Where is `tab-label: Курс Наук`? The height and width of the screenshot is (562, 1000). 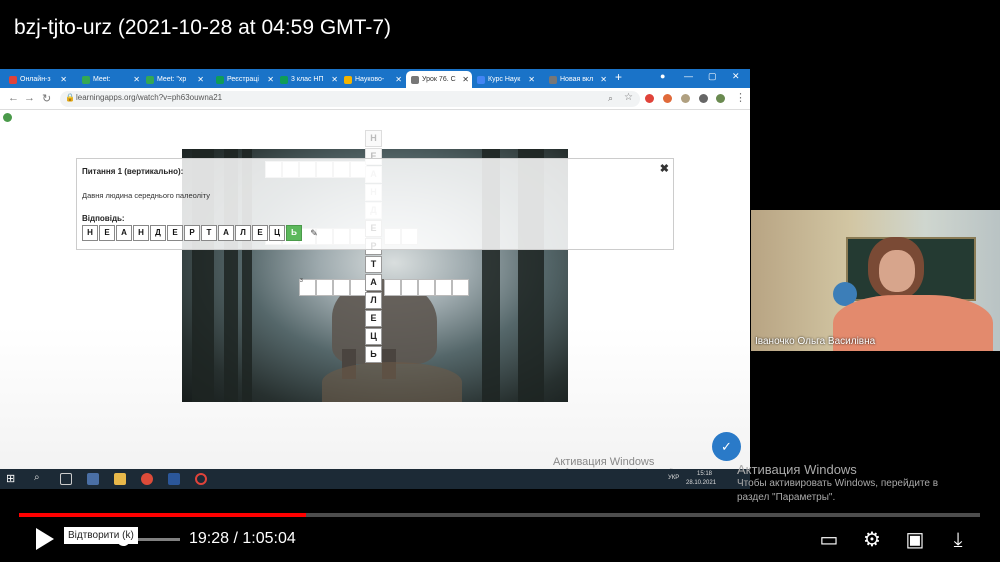 tab-label: Курс Наук is located at coordinates (504, 79).